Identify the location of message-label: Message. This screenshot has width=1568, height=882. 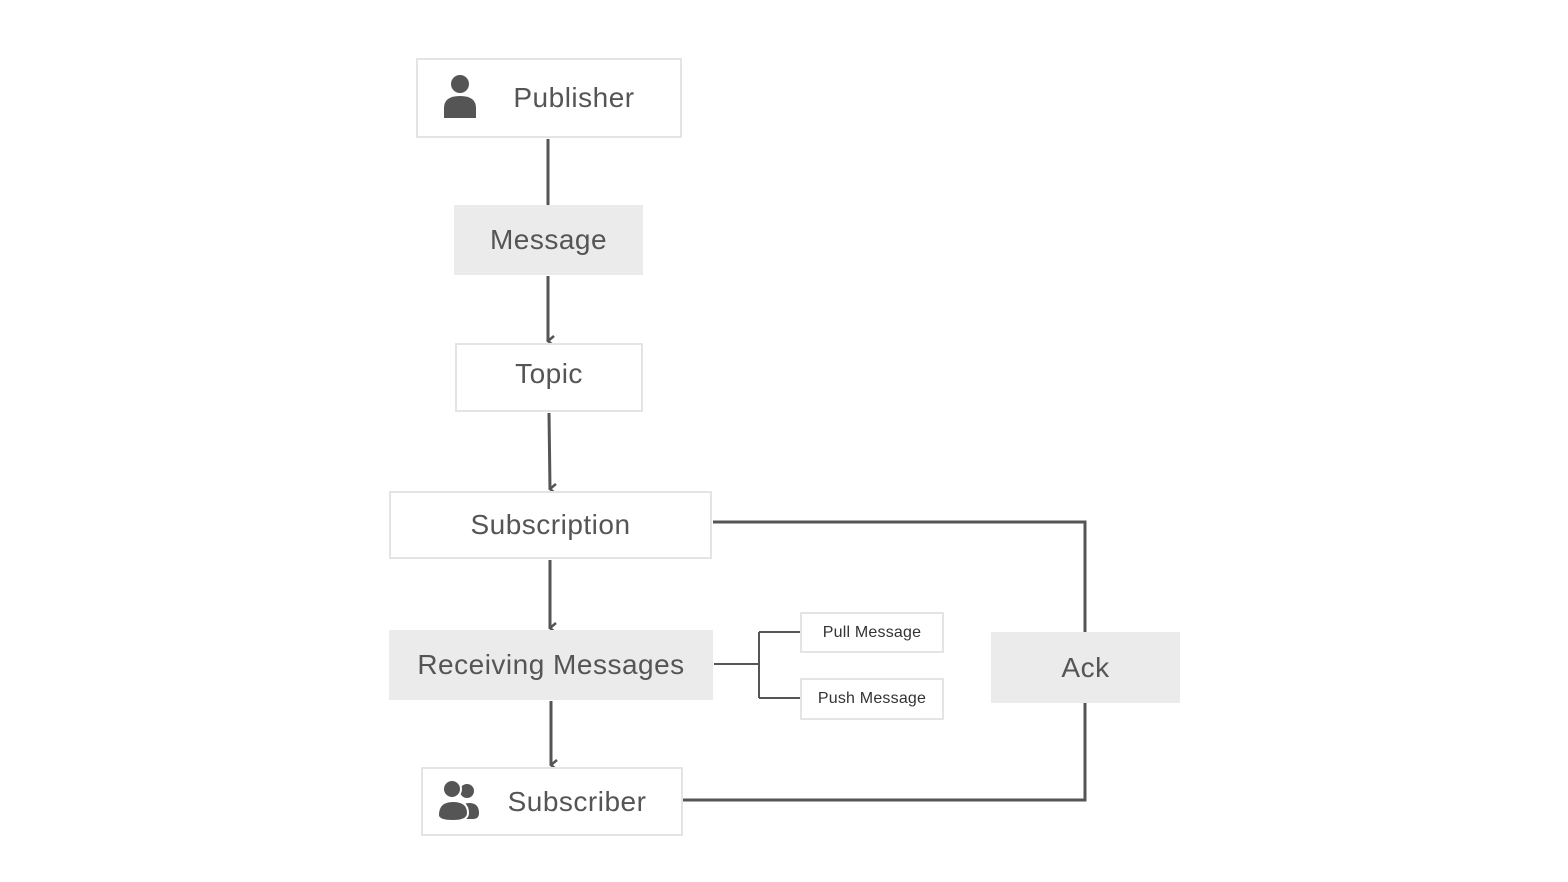
(548, 239).